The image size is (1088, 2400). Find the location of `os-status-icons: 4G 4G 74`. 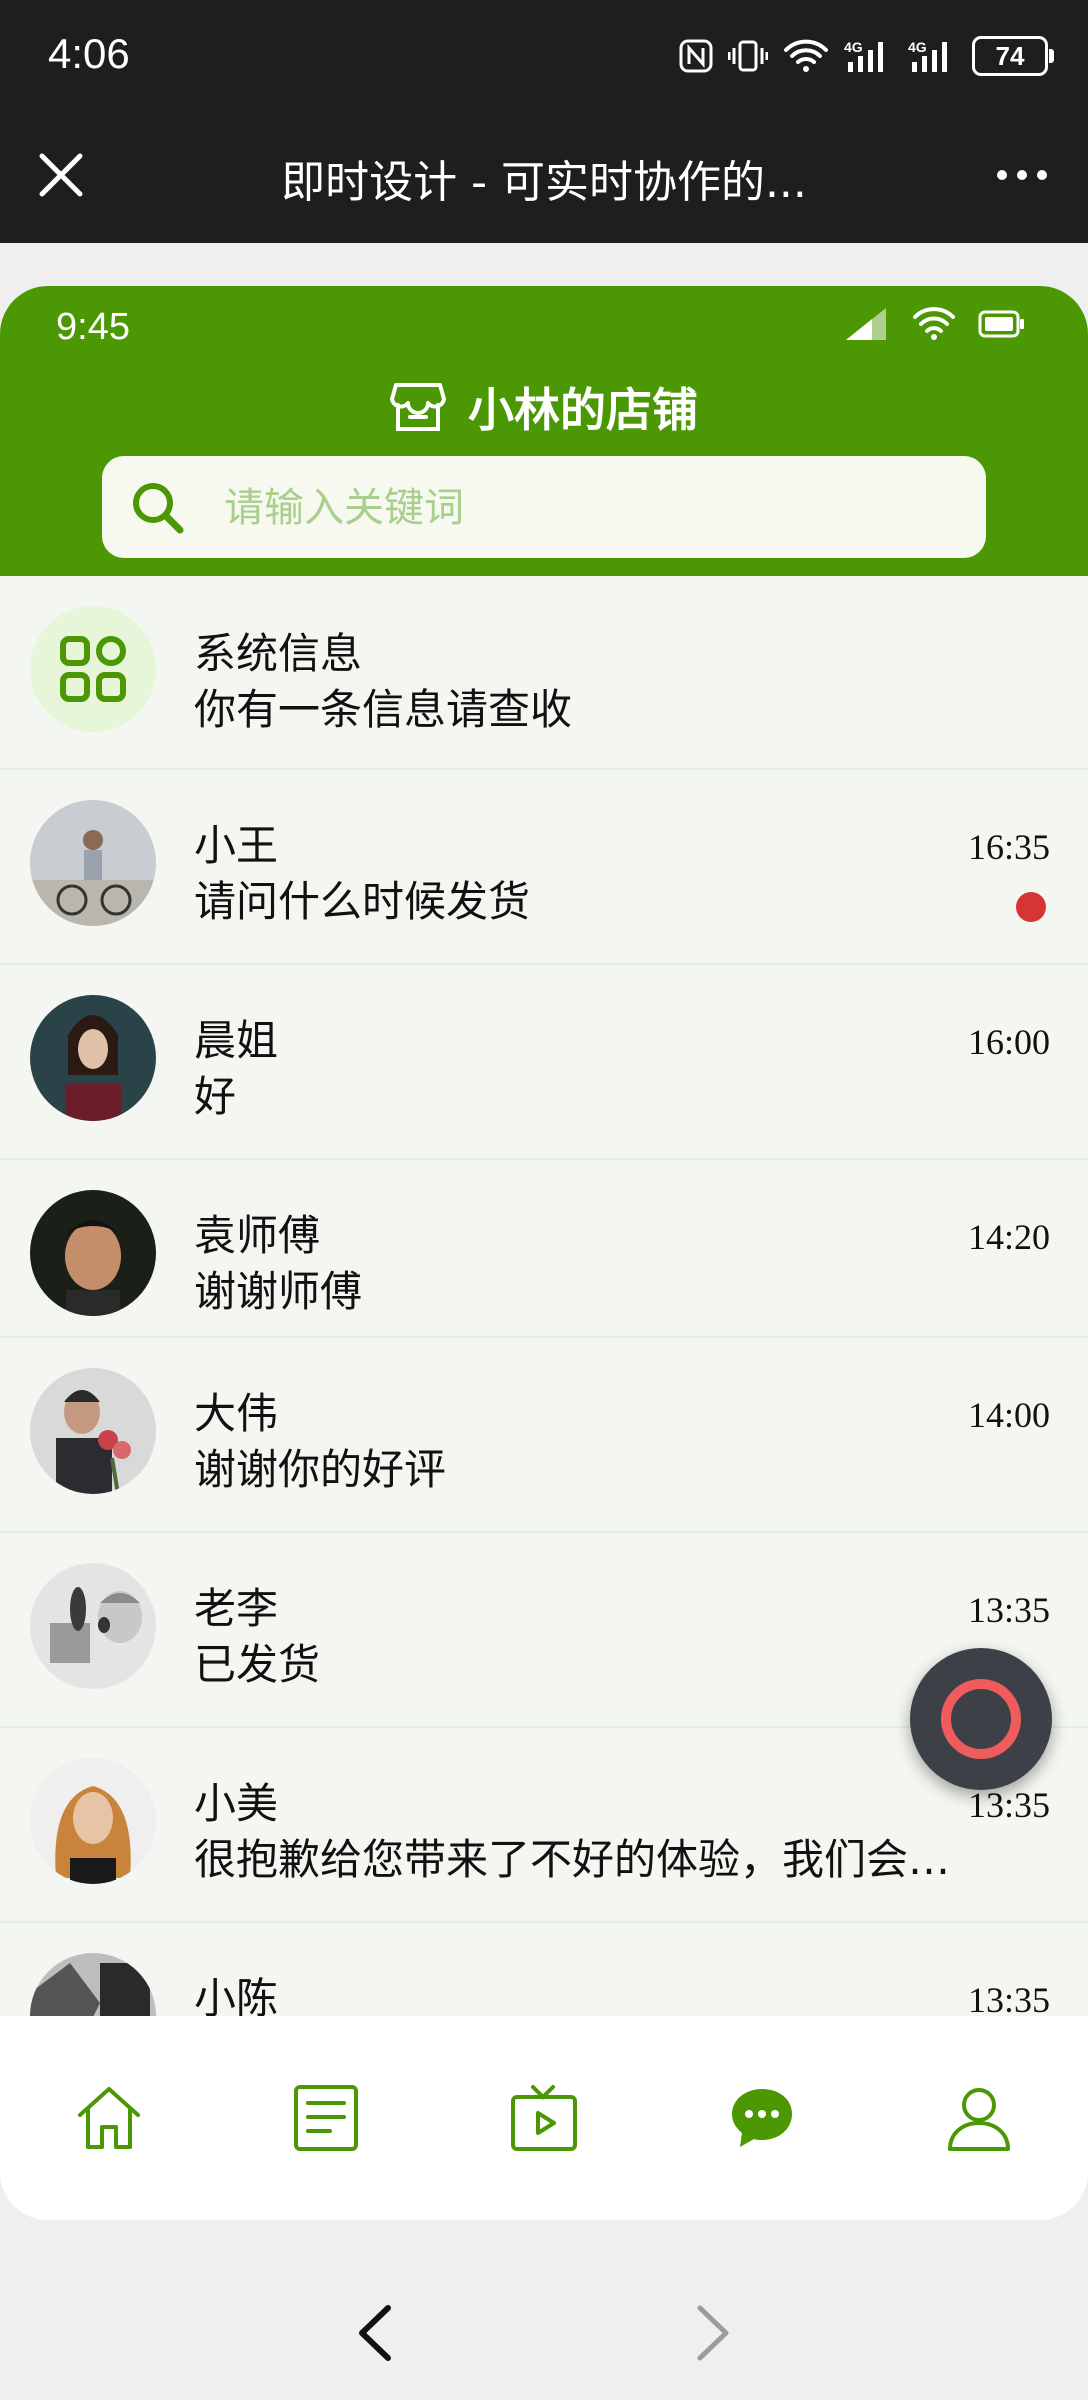

os-status-icons: 4G 4G 74 is located at coordinates (866, 56).